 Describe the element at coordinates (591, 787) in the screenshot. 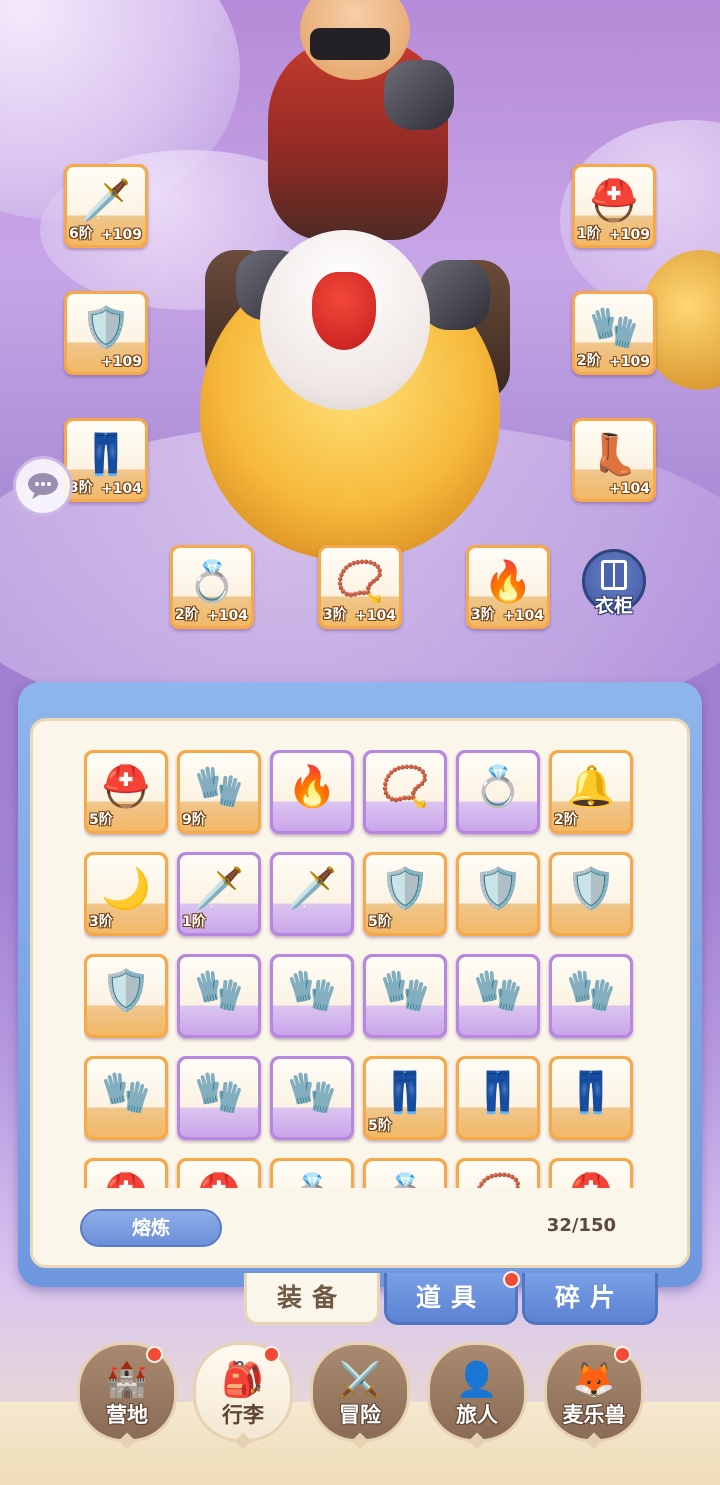

I see `bell-necklace-icon: 🔔` at that location.